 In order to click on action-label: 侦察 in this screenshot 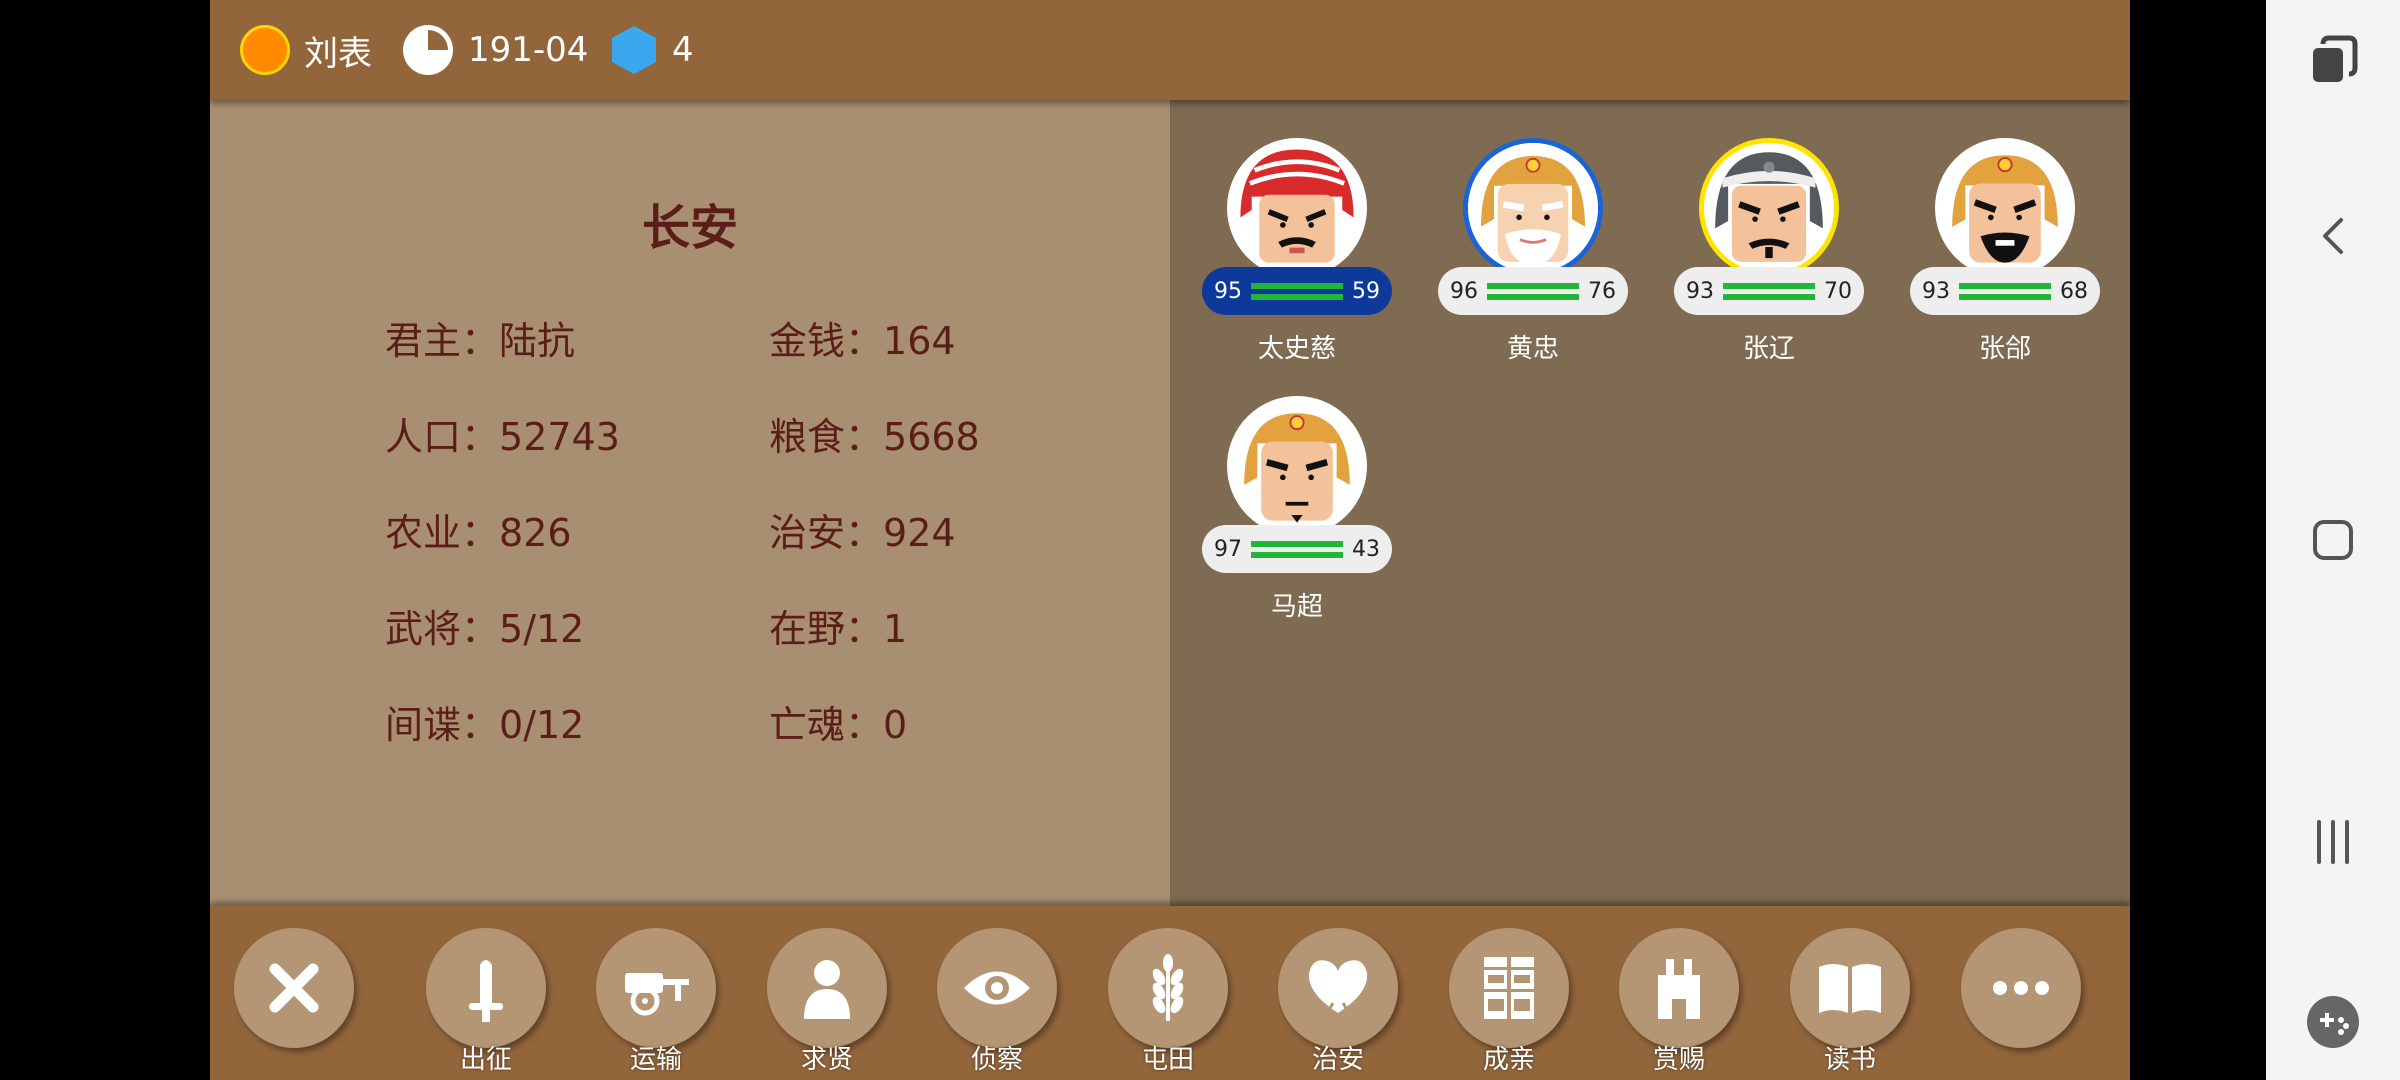, I will do `click(996, 1060)`.